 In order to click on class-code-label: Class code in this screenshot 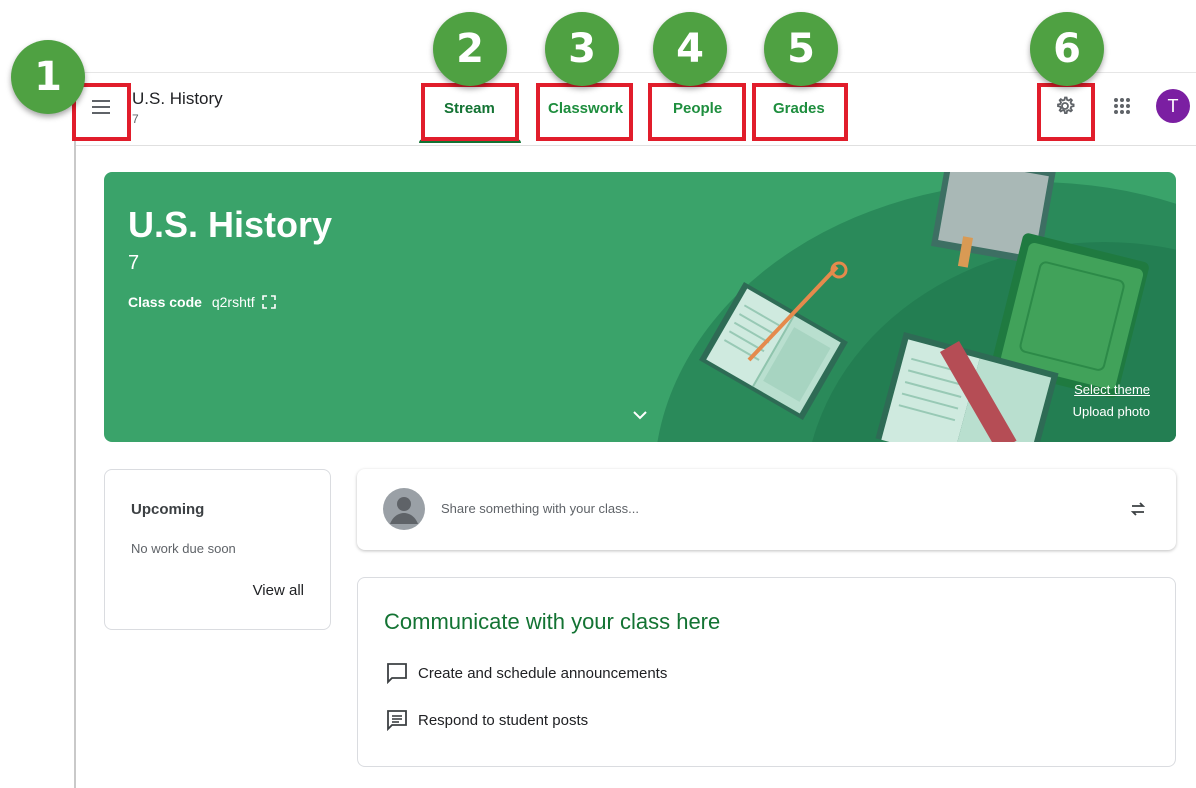, I will do `click(165, 302)`.